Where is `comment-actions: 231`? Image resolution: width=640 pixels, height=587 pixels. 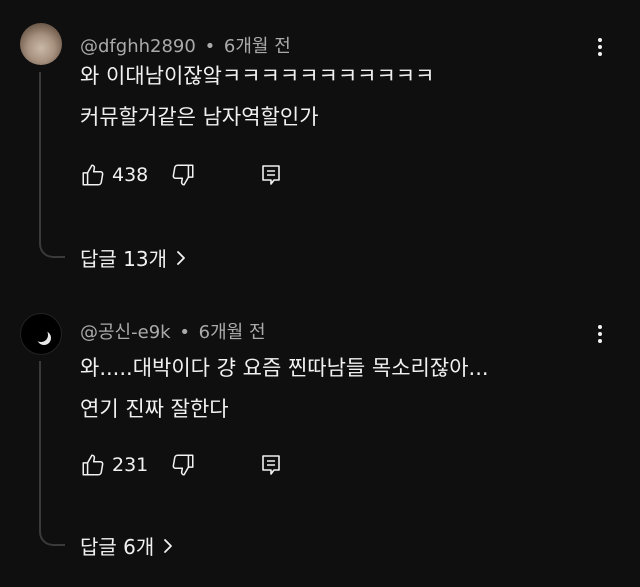
comment-actions: 231 is located at coordinates (181, 465).